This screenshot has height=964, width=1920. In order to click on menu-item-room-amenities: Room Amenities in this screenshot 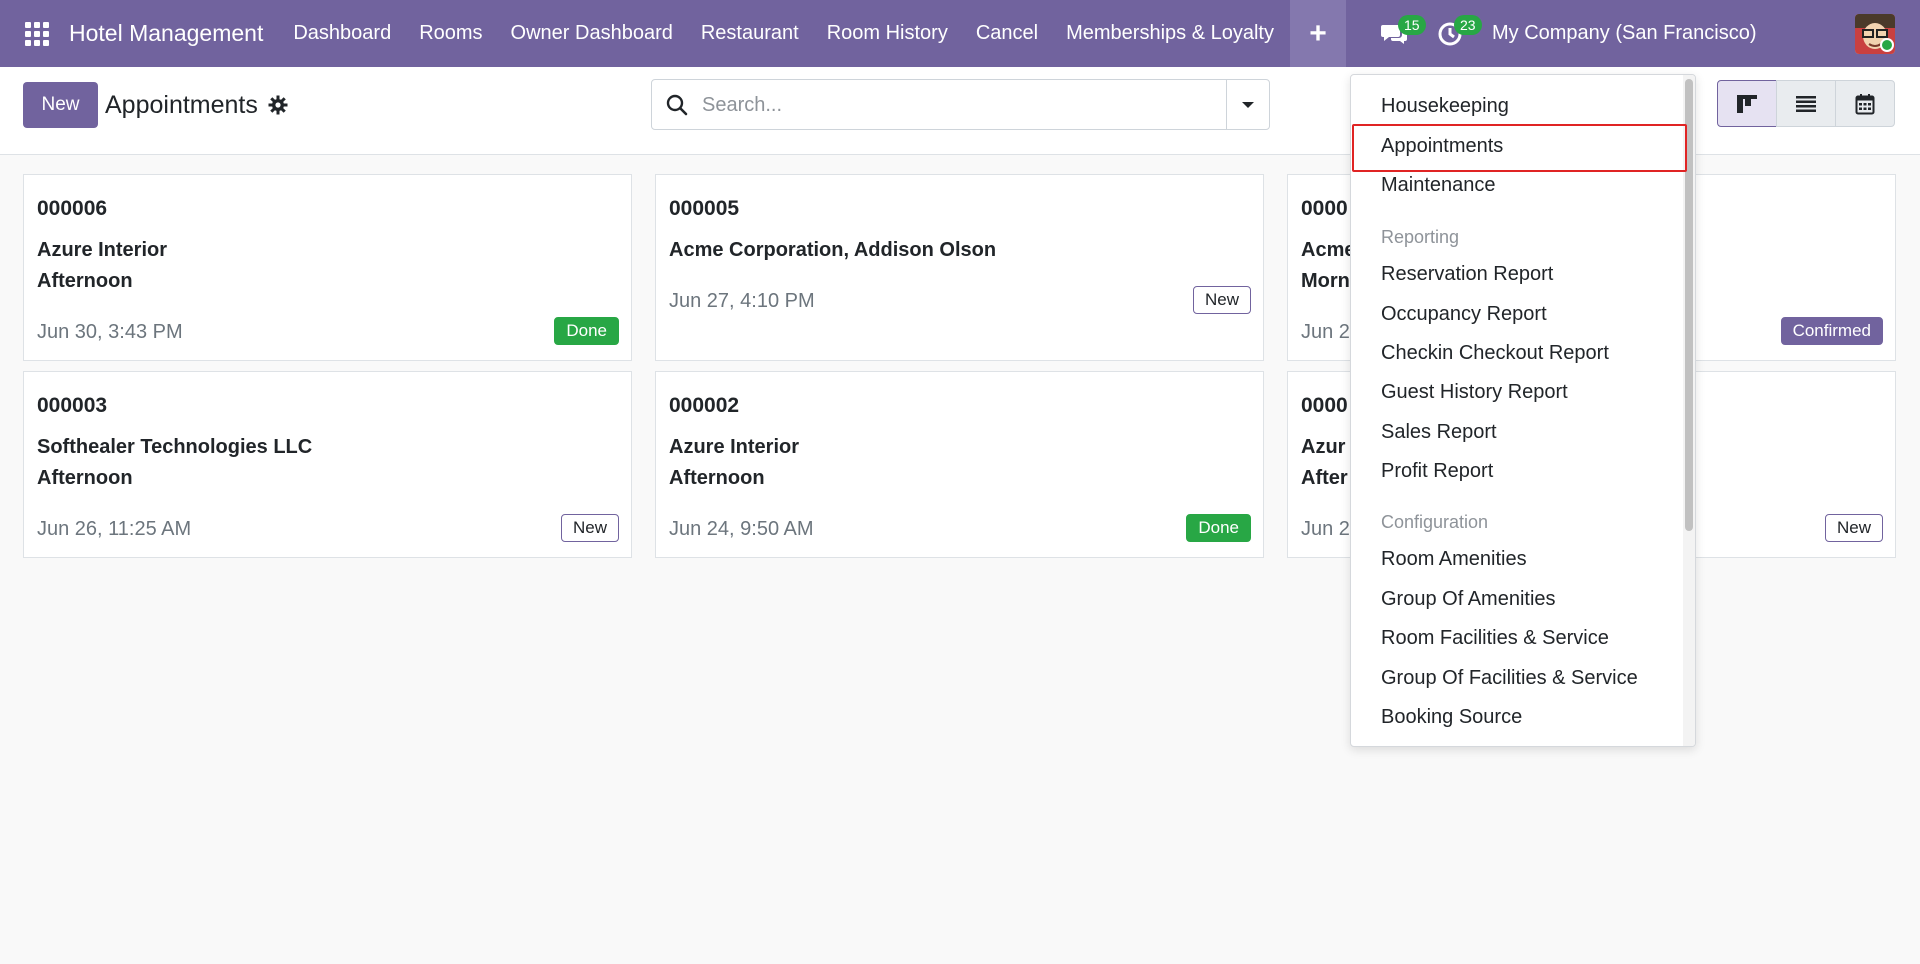, I will do `click(1454, 559)`.